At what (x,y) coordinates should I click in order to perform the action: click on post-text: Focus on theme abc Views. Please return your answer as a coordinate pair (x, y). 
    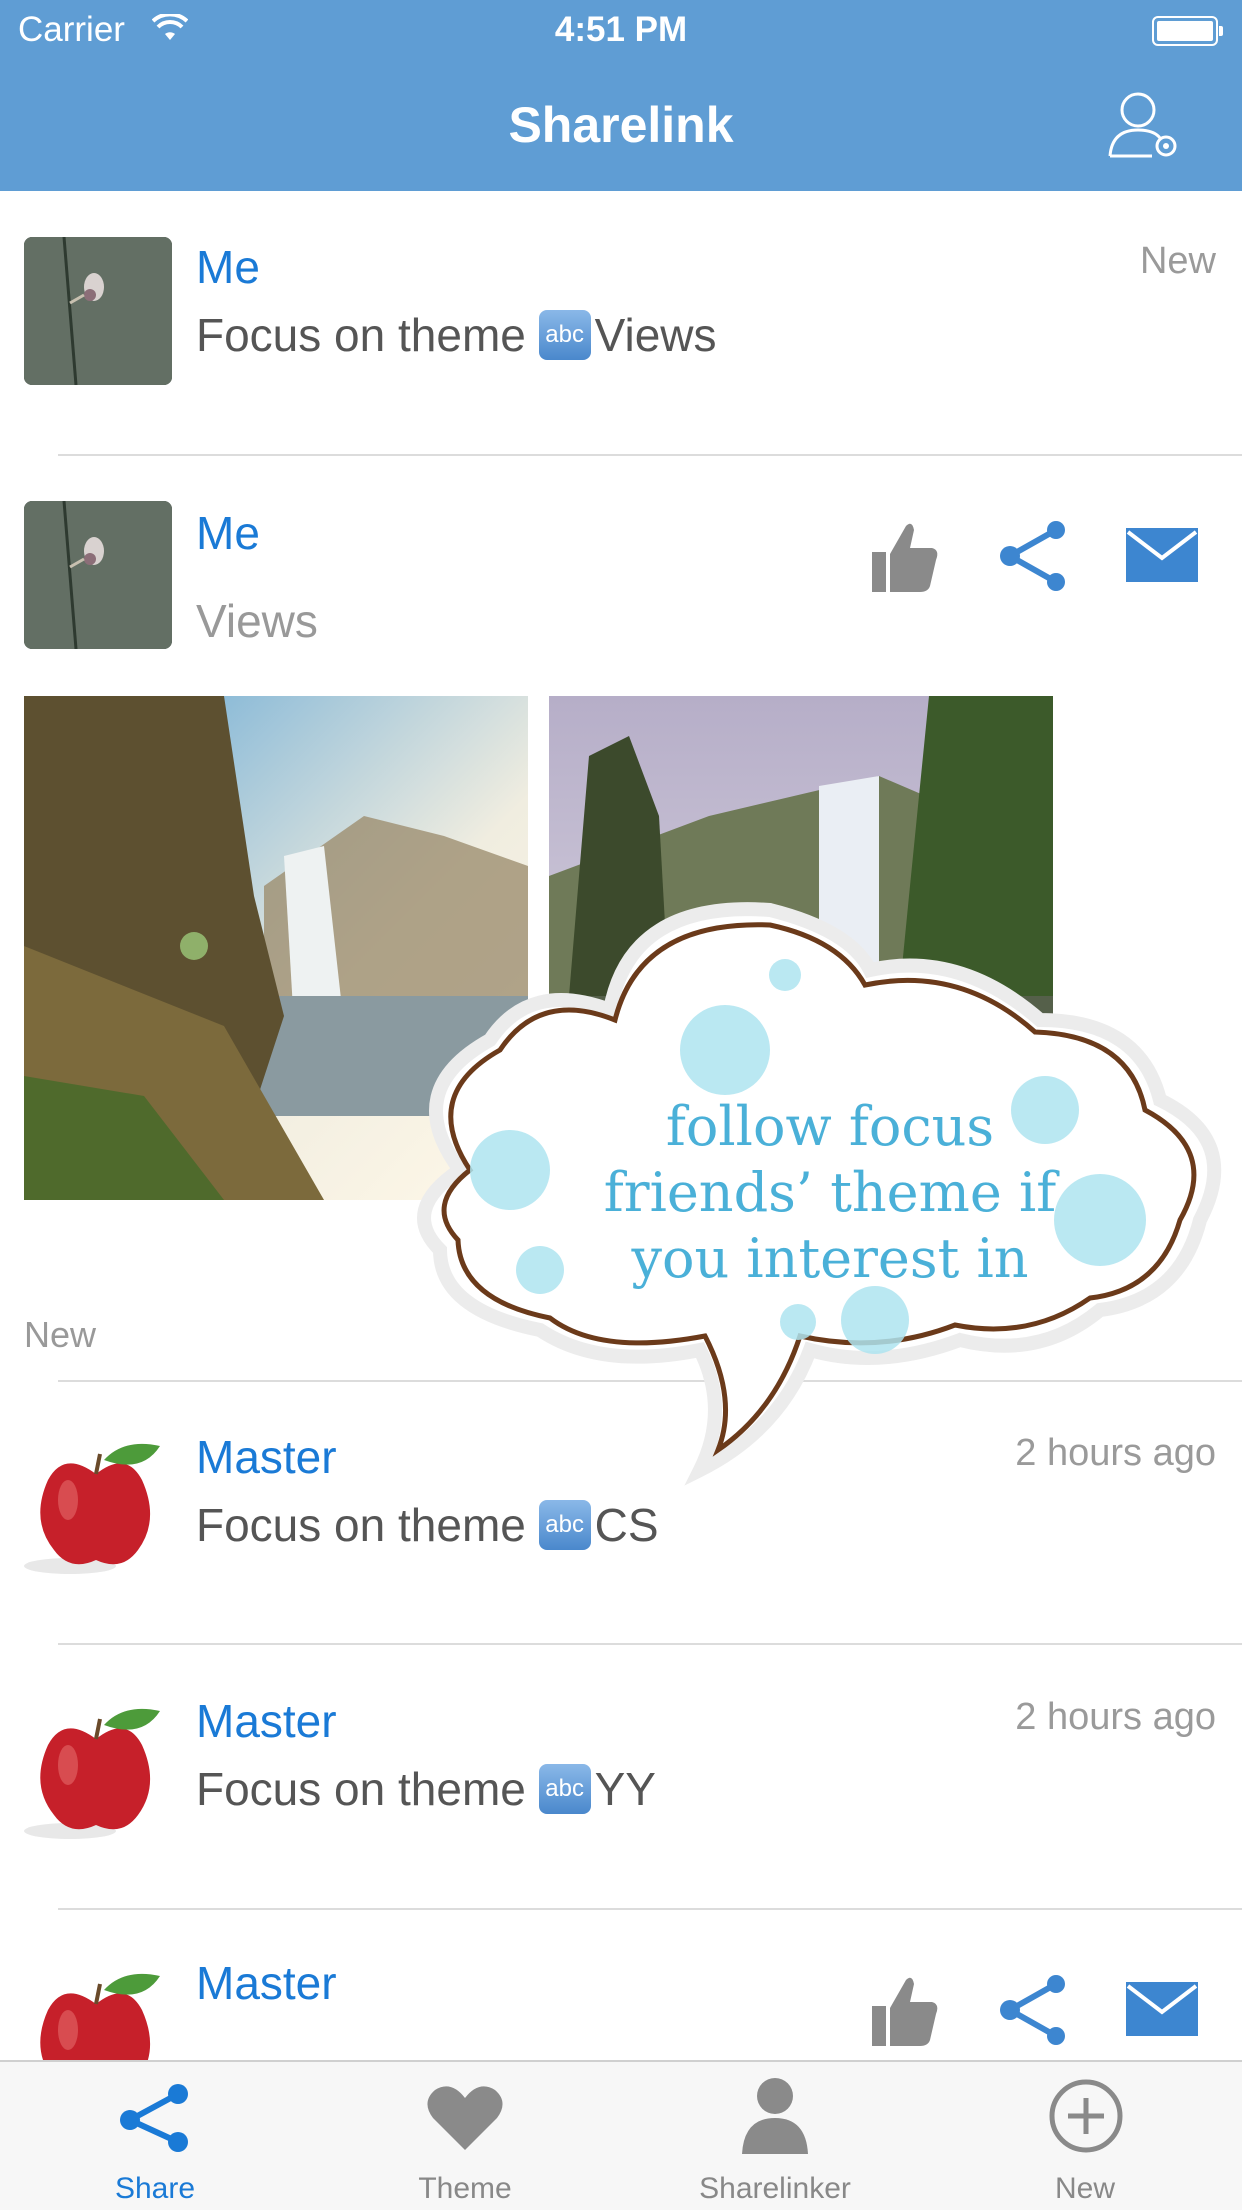
    Looking at the image, I should click on (456, 335).